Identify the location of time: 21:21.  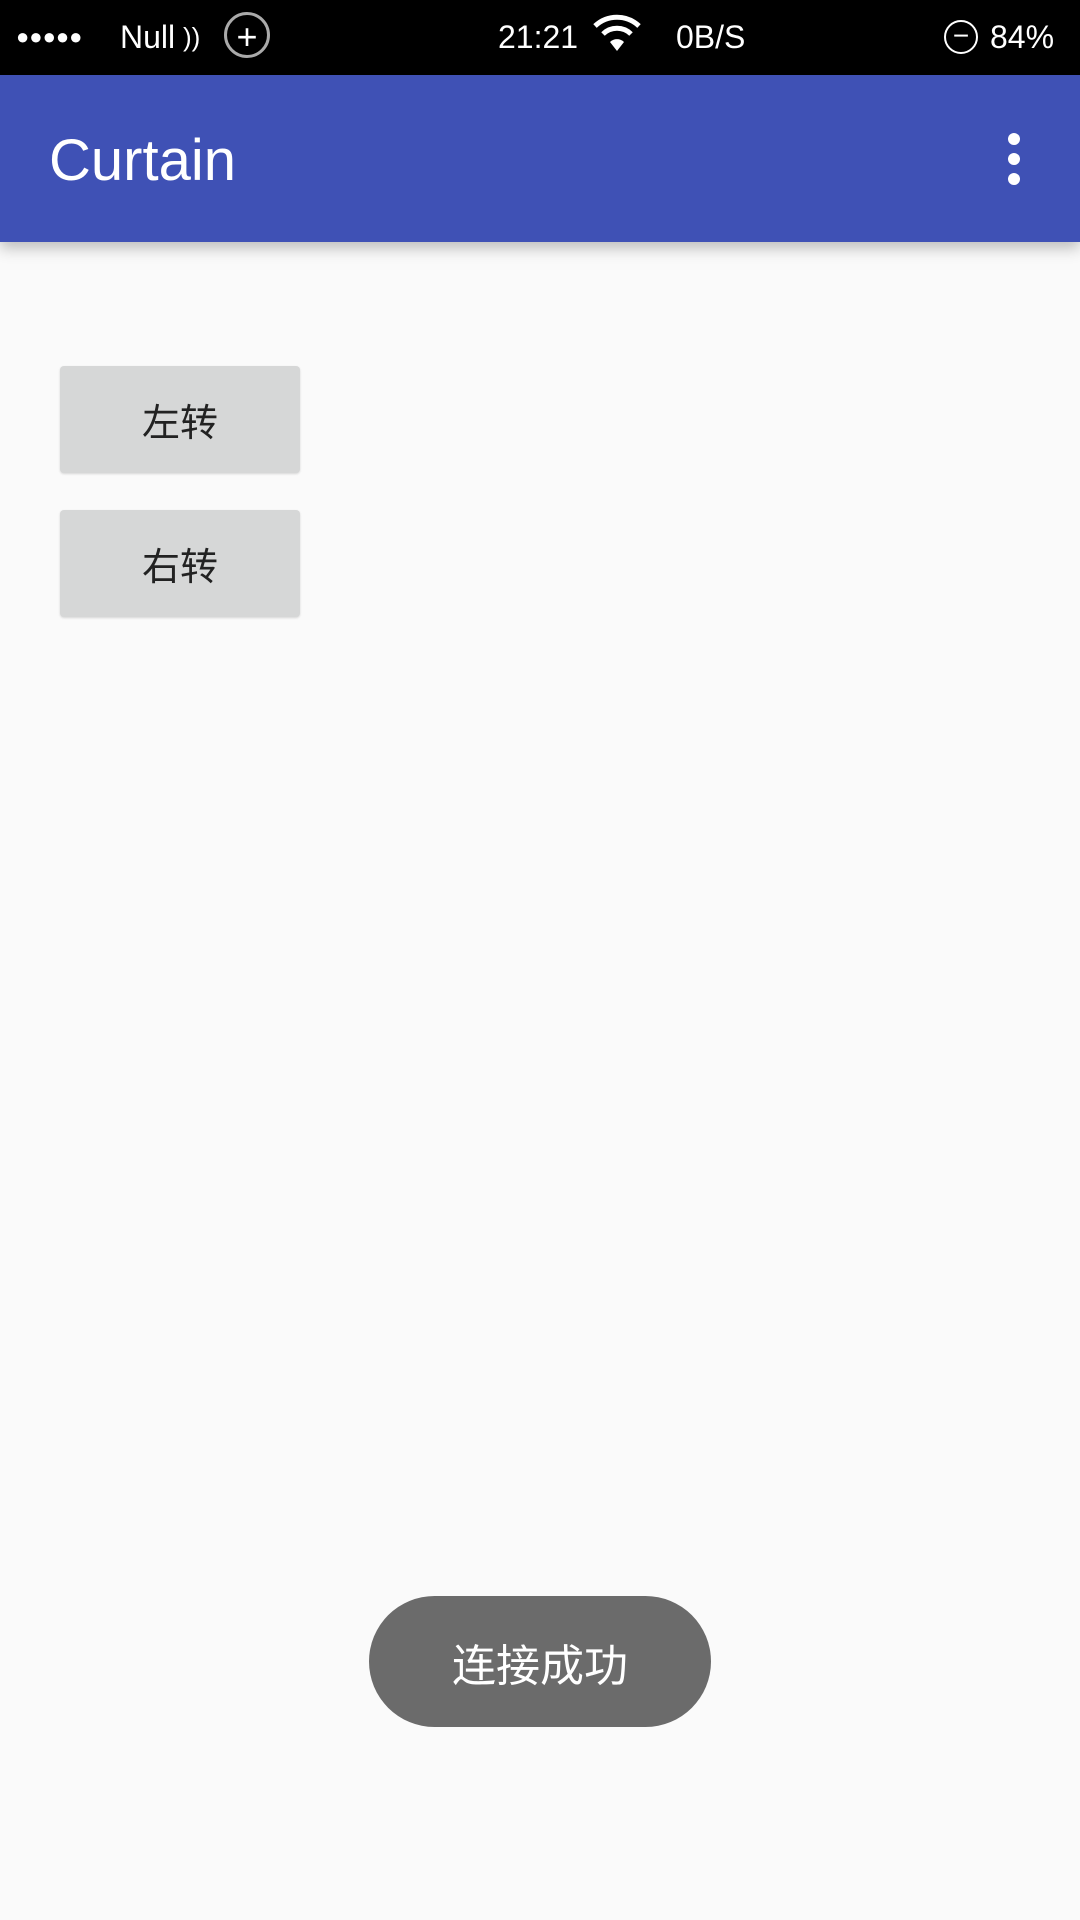
(538, 37).